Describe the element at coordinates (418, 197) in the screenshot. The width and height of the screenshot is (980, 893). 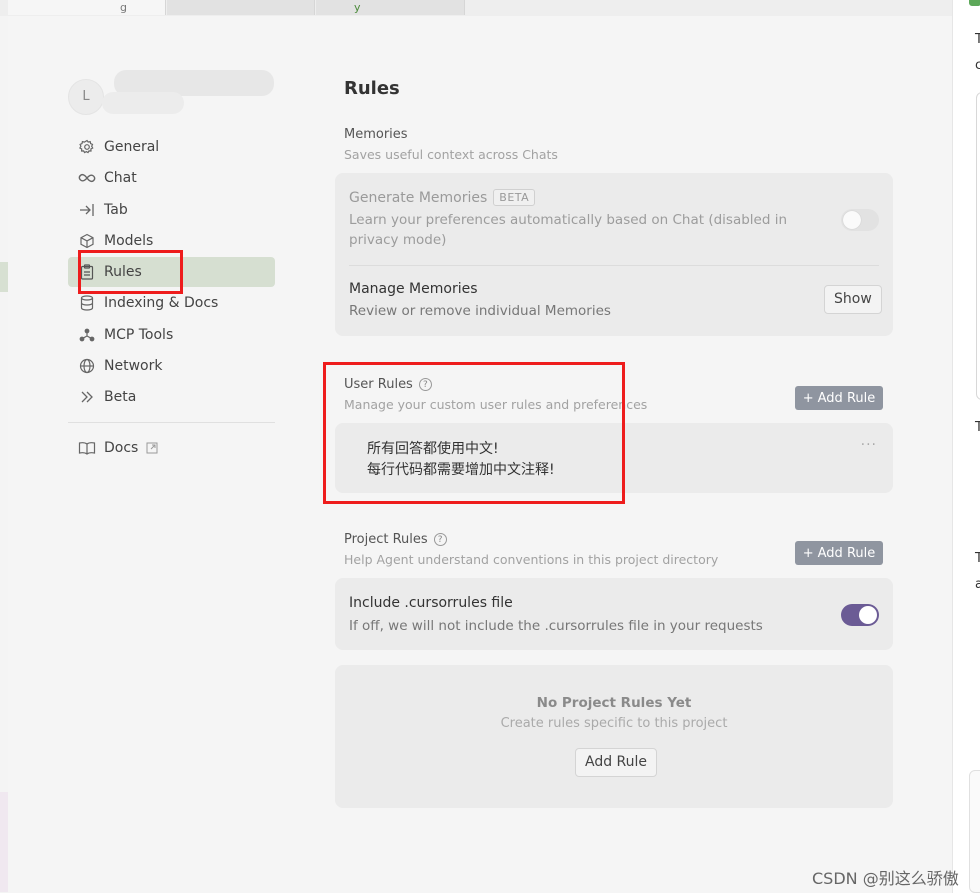
I see `generate-memories-label: Generate Memories` at that location.